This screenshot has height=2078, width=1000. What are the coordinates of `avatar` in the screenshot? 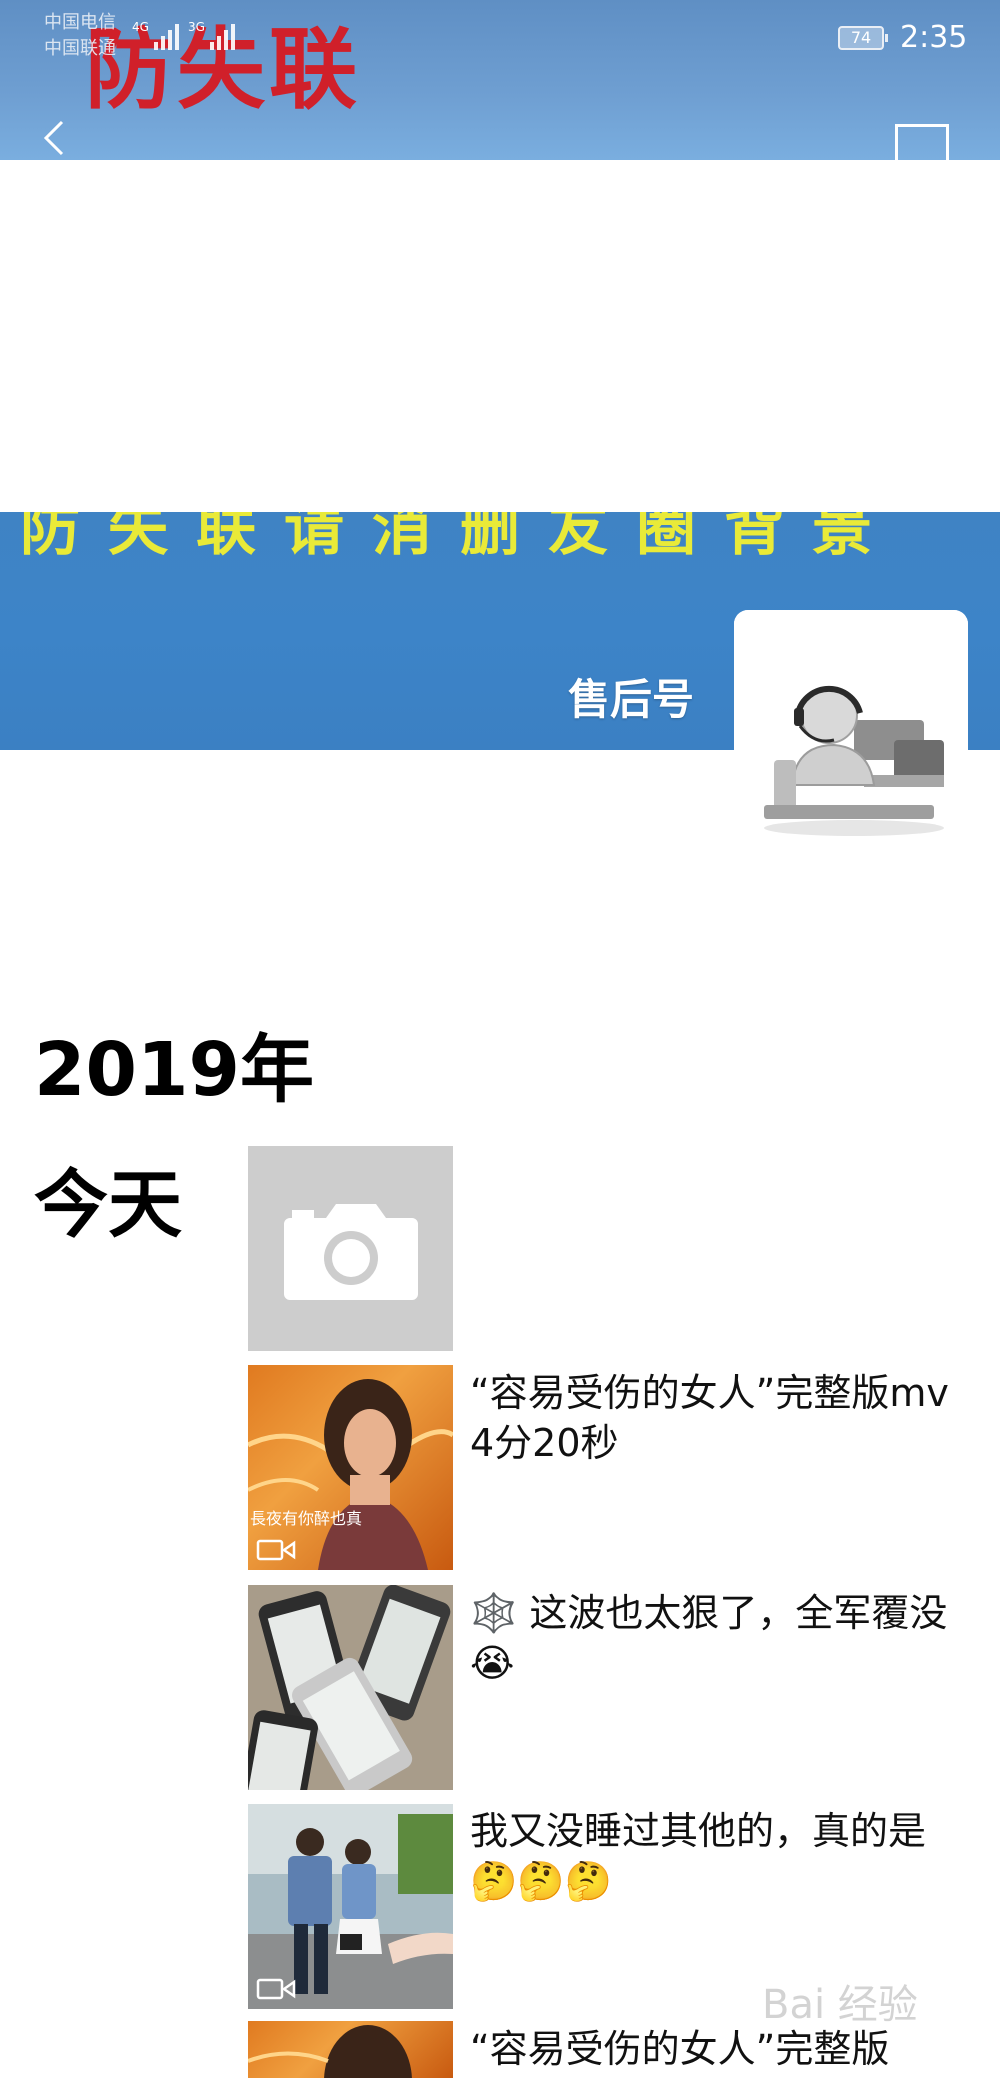 It's located at (851, 727).